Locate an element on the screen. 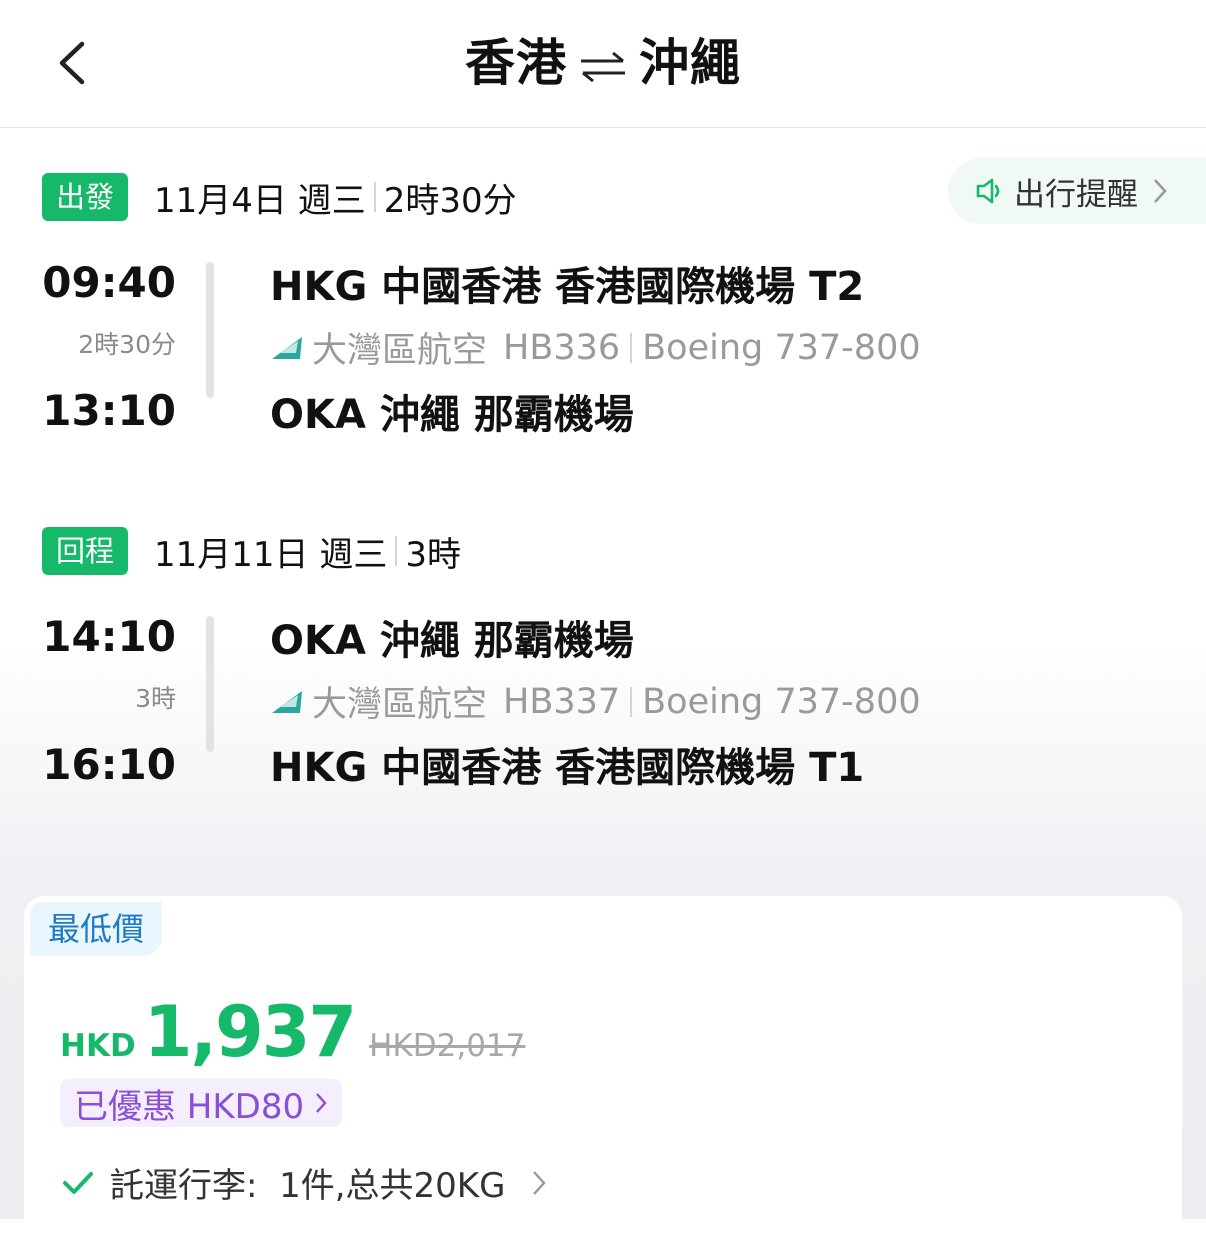 The width and height of the screenshot is (1206, 1236). travel-reminder-label: 出行提醒 is located at coordinates (1076, 194).